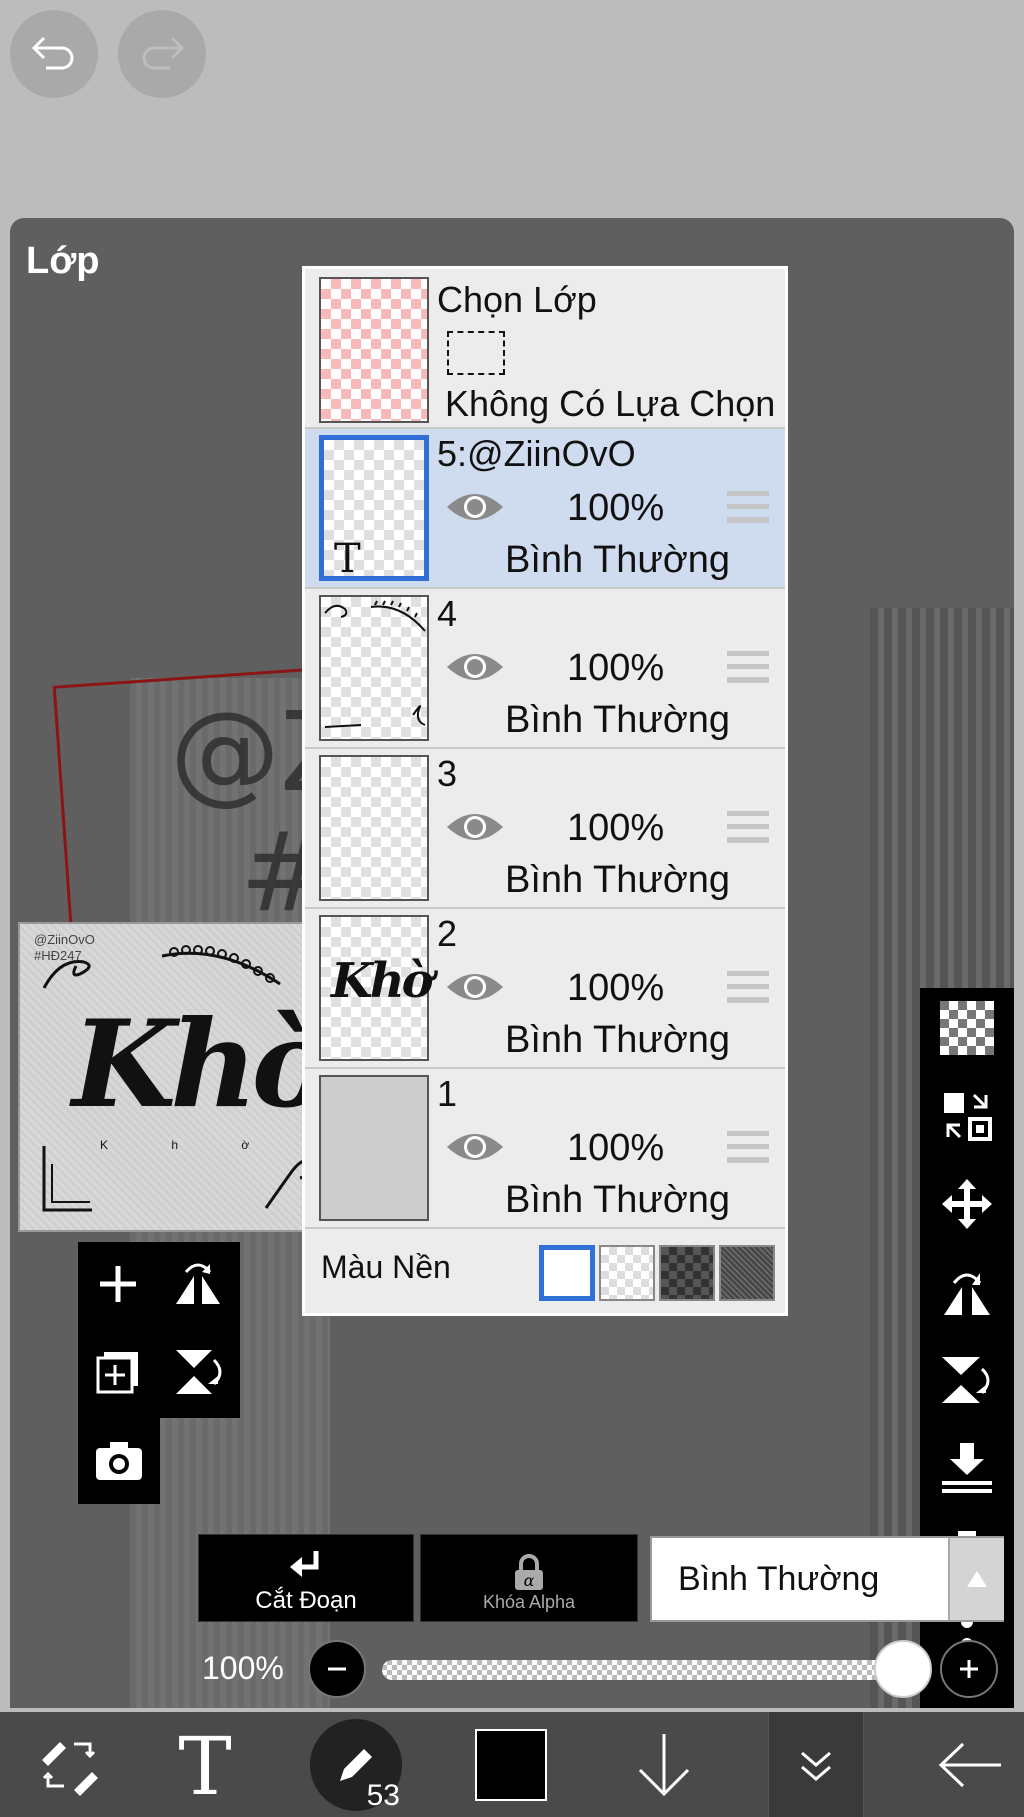 The image size is (1024, 1817). I want to click on add-copy-icon, so click(117, 1373).